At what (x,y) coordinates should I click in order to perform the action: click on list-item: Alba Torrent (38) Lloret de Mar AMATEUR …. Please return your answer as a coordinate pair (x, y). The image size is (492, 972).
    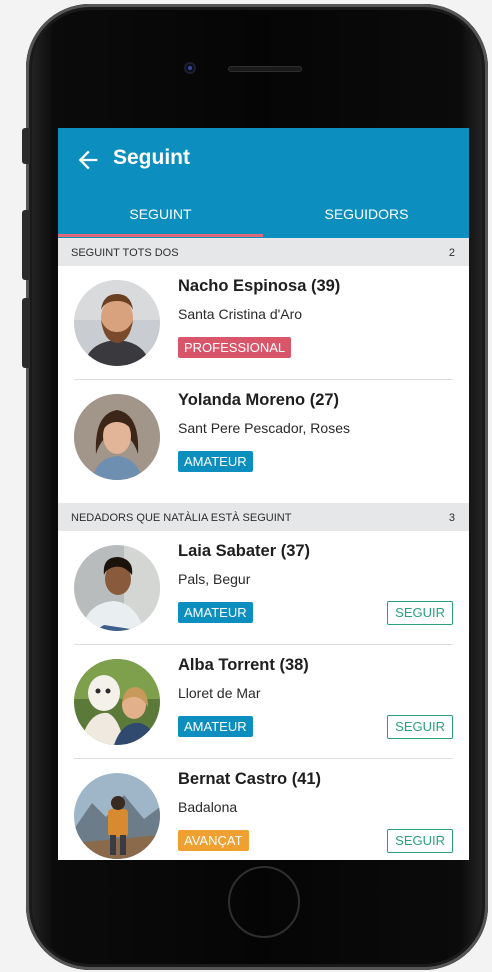
    Looking at the image, I should click on (263, 702).